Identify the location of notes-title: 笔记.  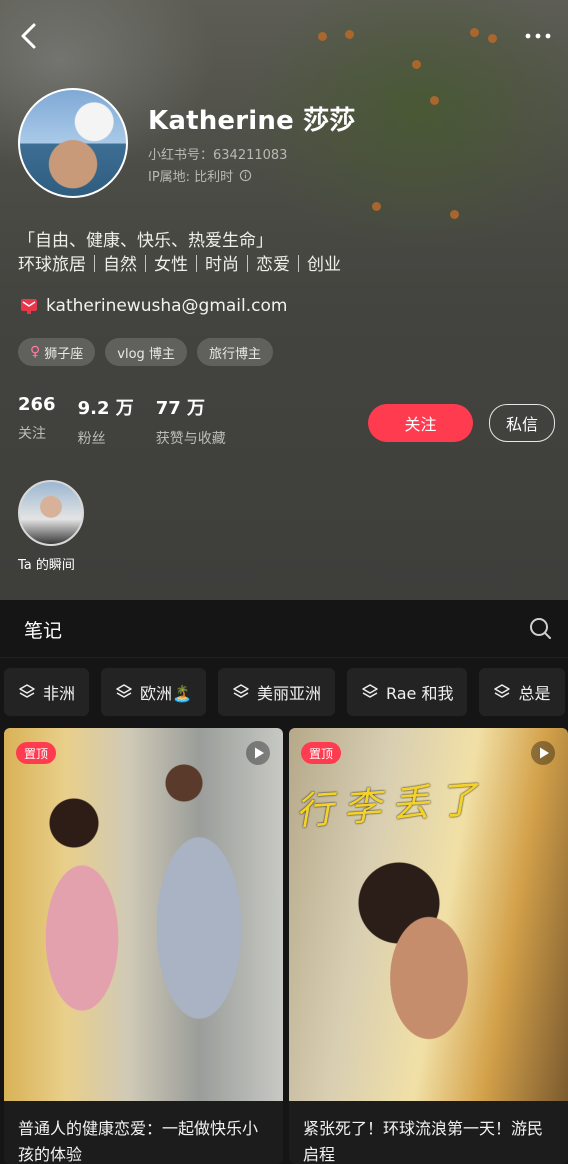
(43, 631).